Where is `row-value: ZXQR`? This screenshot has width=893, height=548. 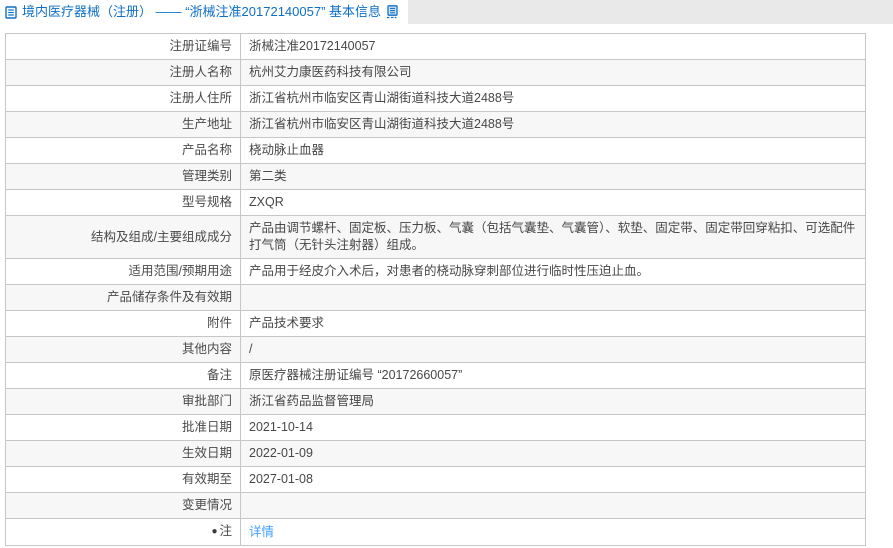
row-value: ZXQR is located at coordinates (553, 202).